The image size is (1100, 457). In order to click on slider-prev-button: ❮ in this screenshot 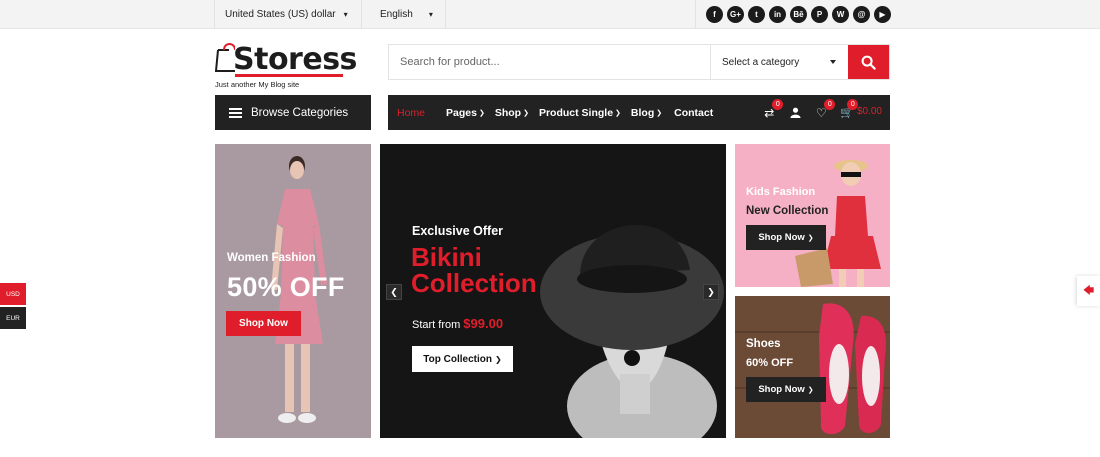, I will do `click(394, 292)`.